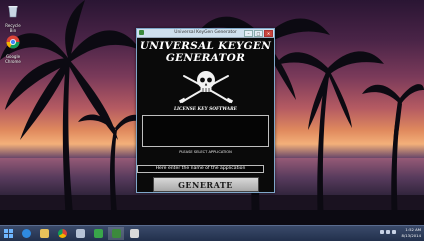 The height and width of the screenshot is (241, 424). Describe the element at coordinates (13, 28) in the screenshot. I see `desktop-icon-label: Recycle Bin` at that location.